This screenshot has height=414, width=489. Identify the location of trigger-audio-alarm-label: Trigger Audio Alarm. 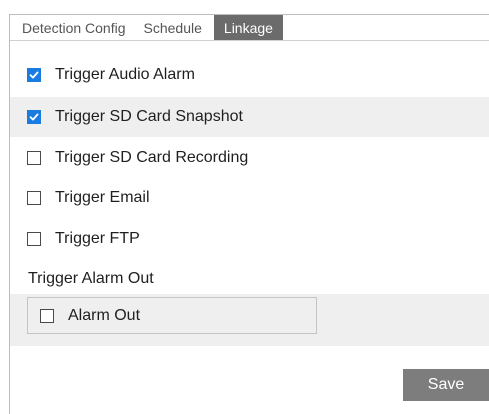
(125, 74).